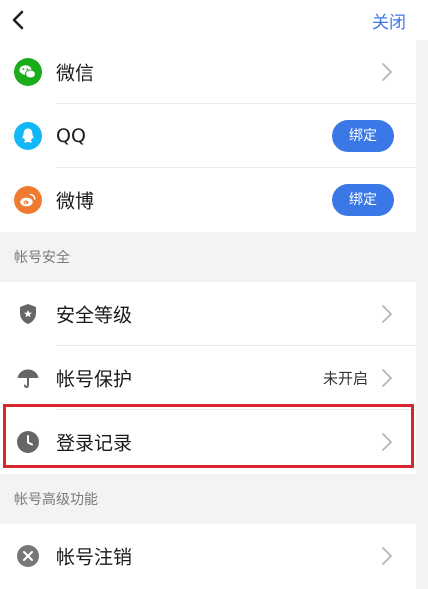  Describe the element at coordinates (28, 314) in the screenshot. I see `shield-icon` at that location.